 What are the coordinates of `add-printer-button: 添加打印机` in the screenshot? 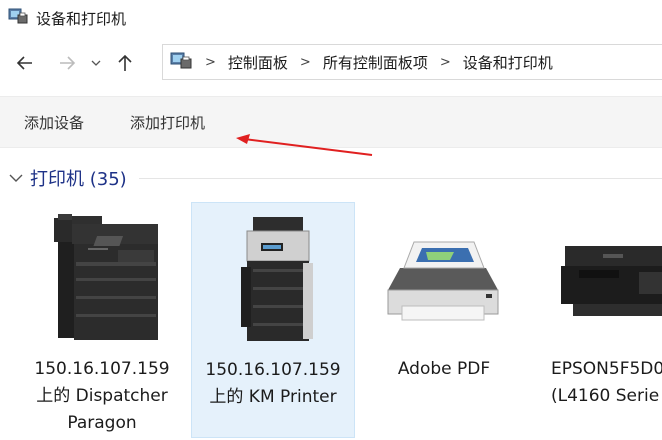 It's located at (167, 122).